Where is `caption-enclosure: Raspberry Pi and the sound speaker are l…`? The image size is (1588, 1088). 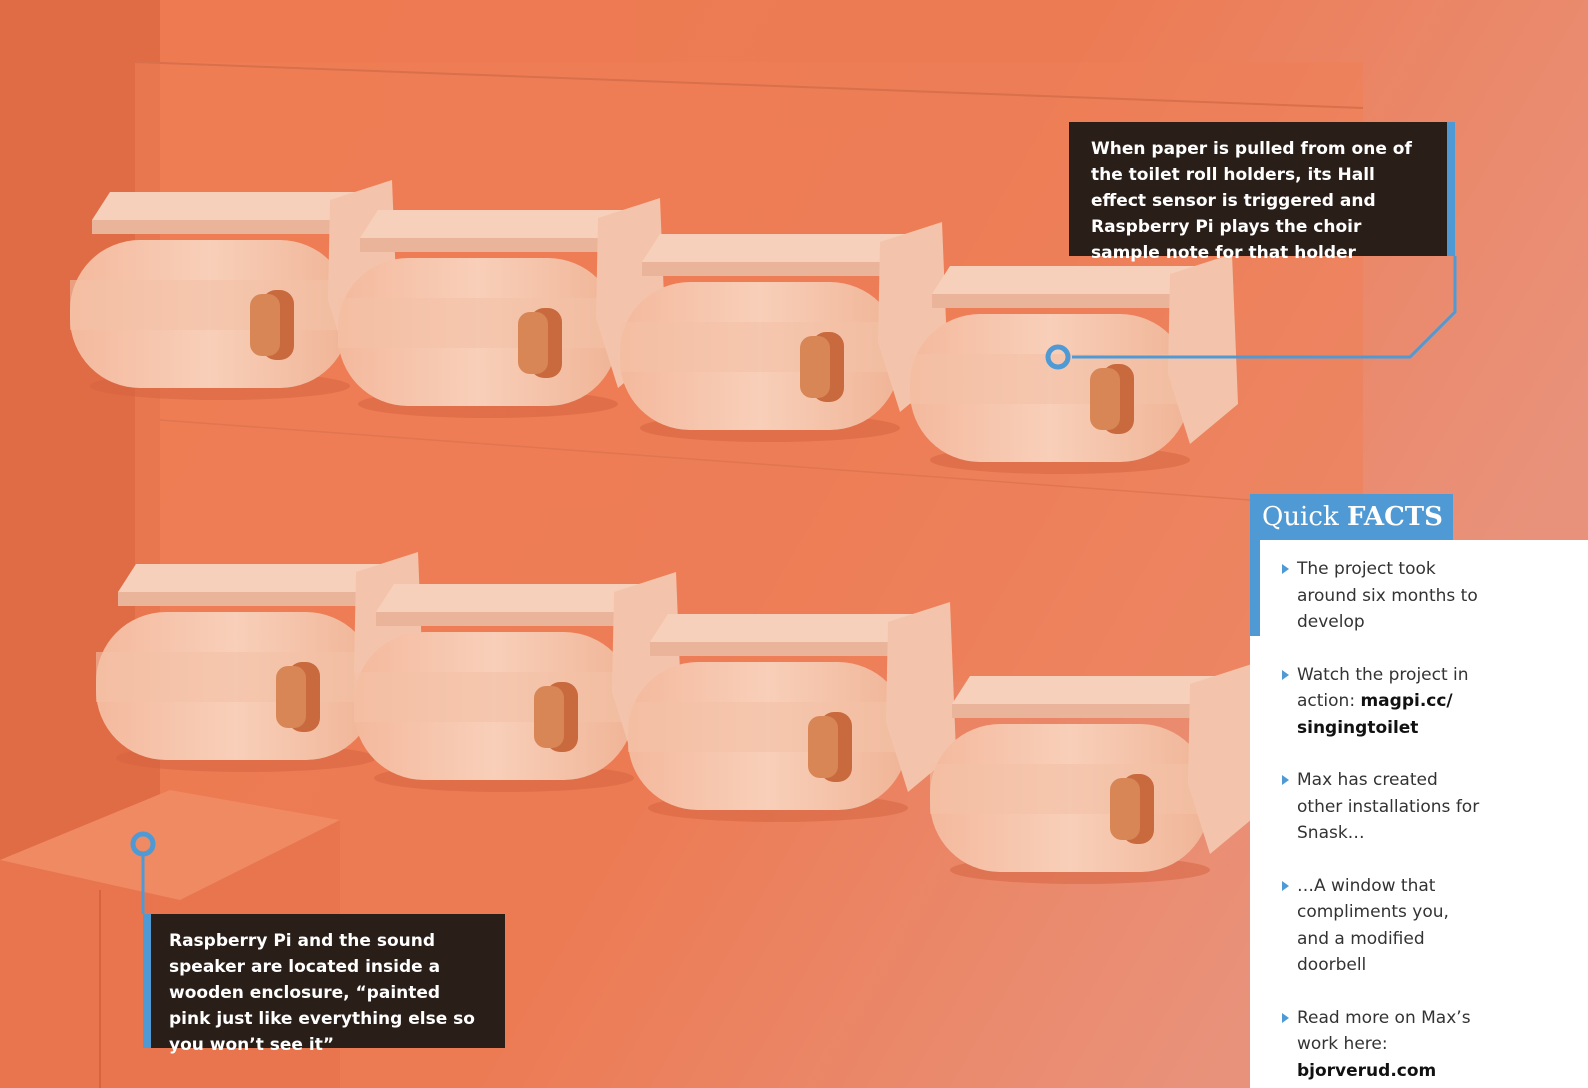
caption-enclosure: Raspberry Pi and the sound speaker are l… is located at coordinates (324, 984).